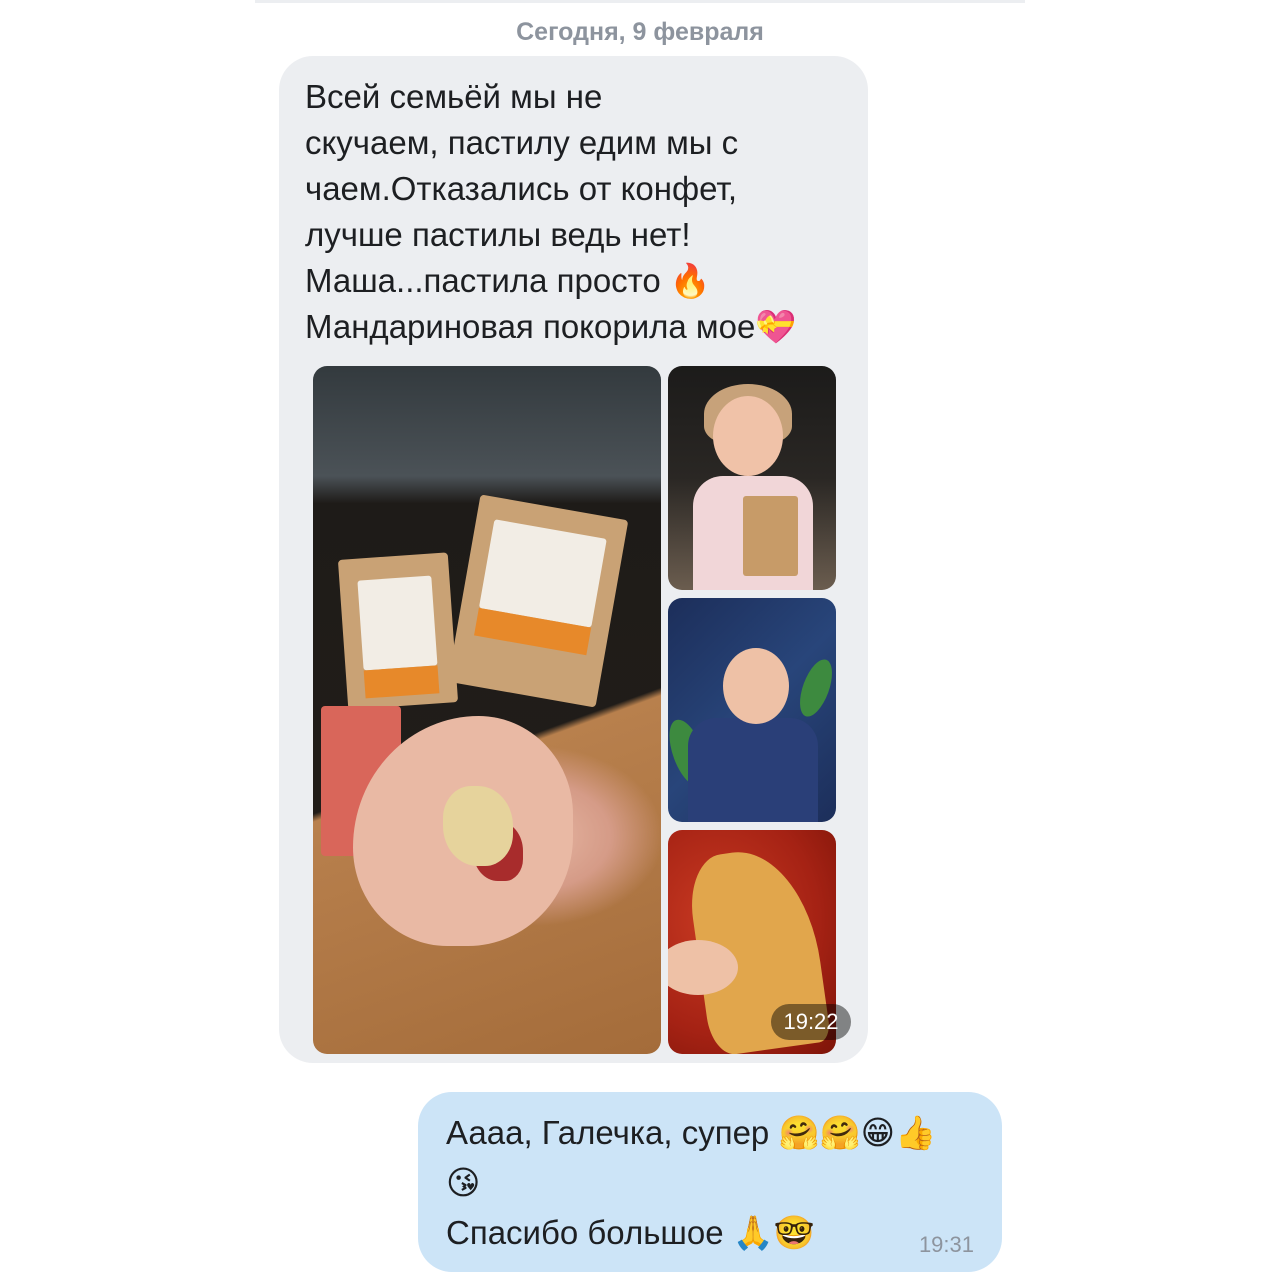 The image size is (1280, 1280). What do you see at coordinates (487, 710) in the screenshot?
I see `photo-pastila-packages` at bounding box center [487, 710].